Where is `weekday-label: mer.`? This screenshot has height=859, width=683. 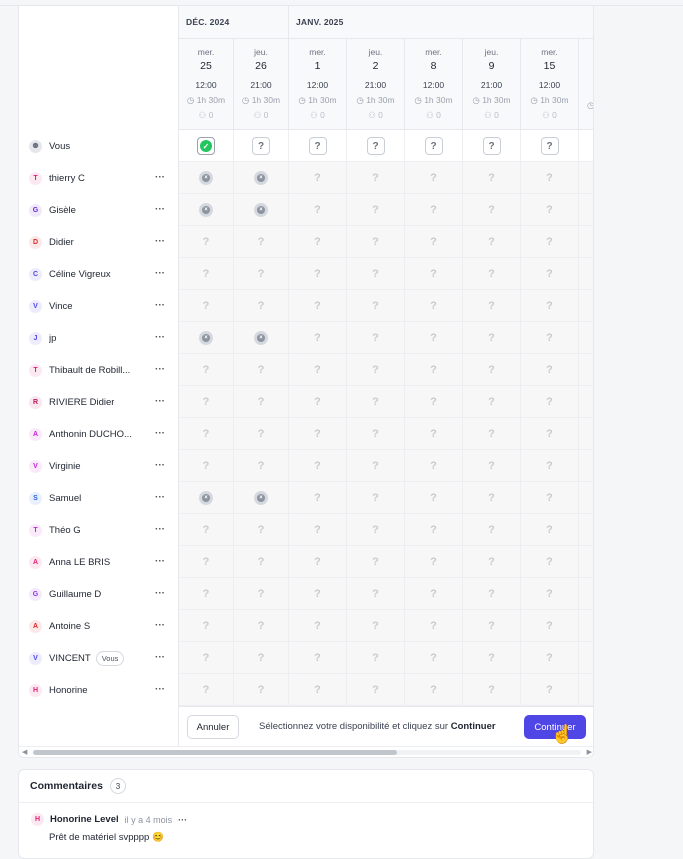 weekday-label: mer. is located at coordinates (549, 52).